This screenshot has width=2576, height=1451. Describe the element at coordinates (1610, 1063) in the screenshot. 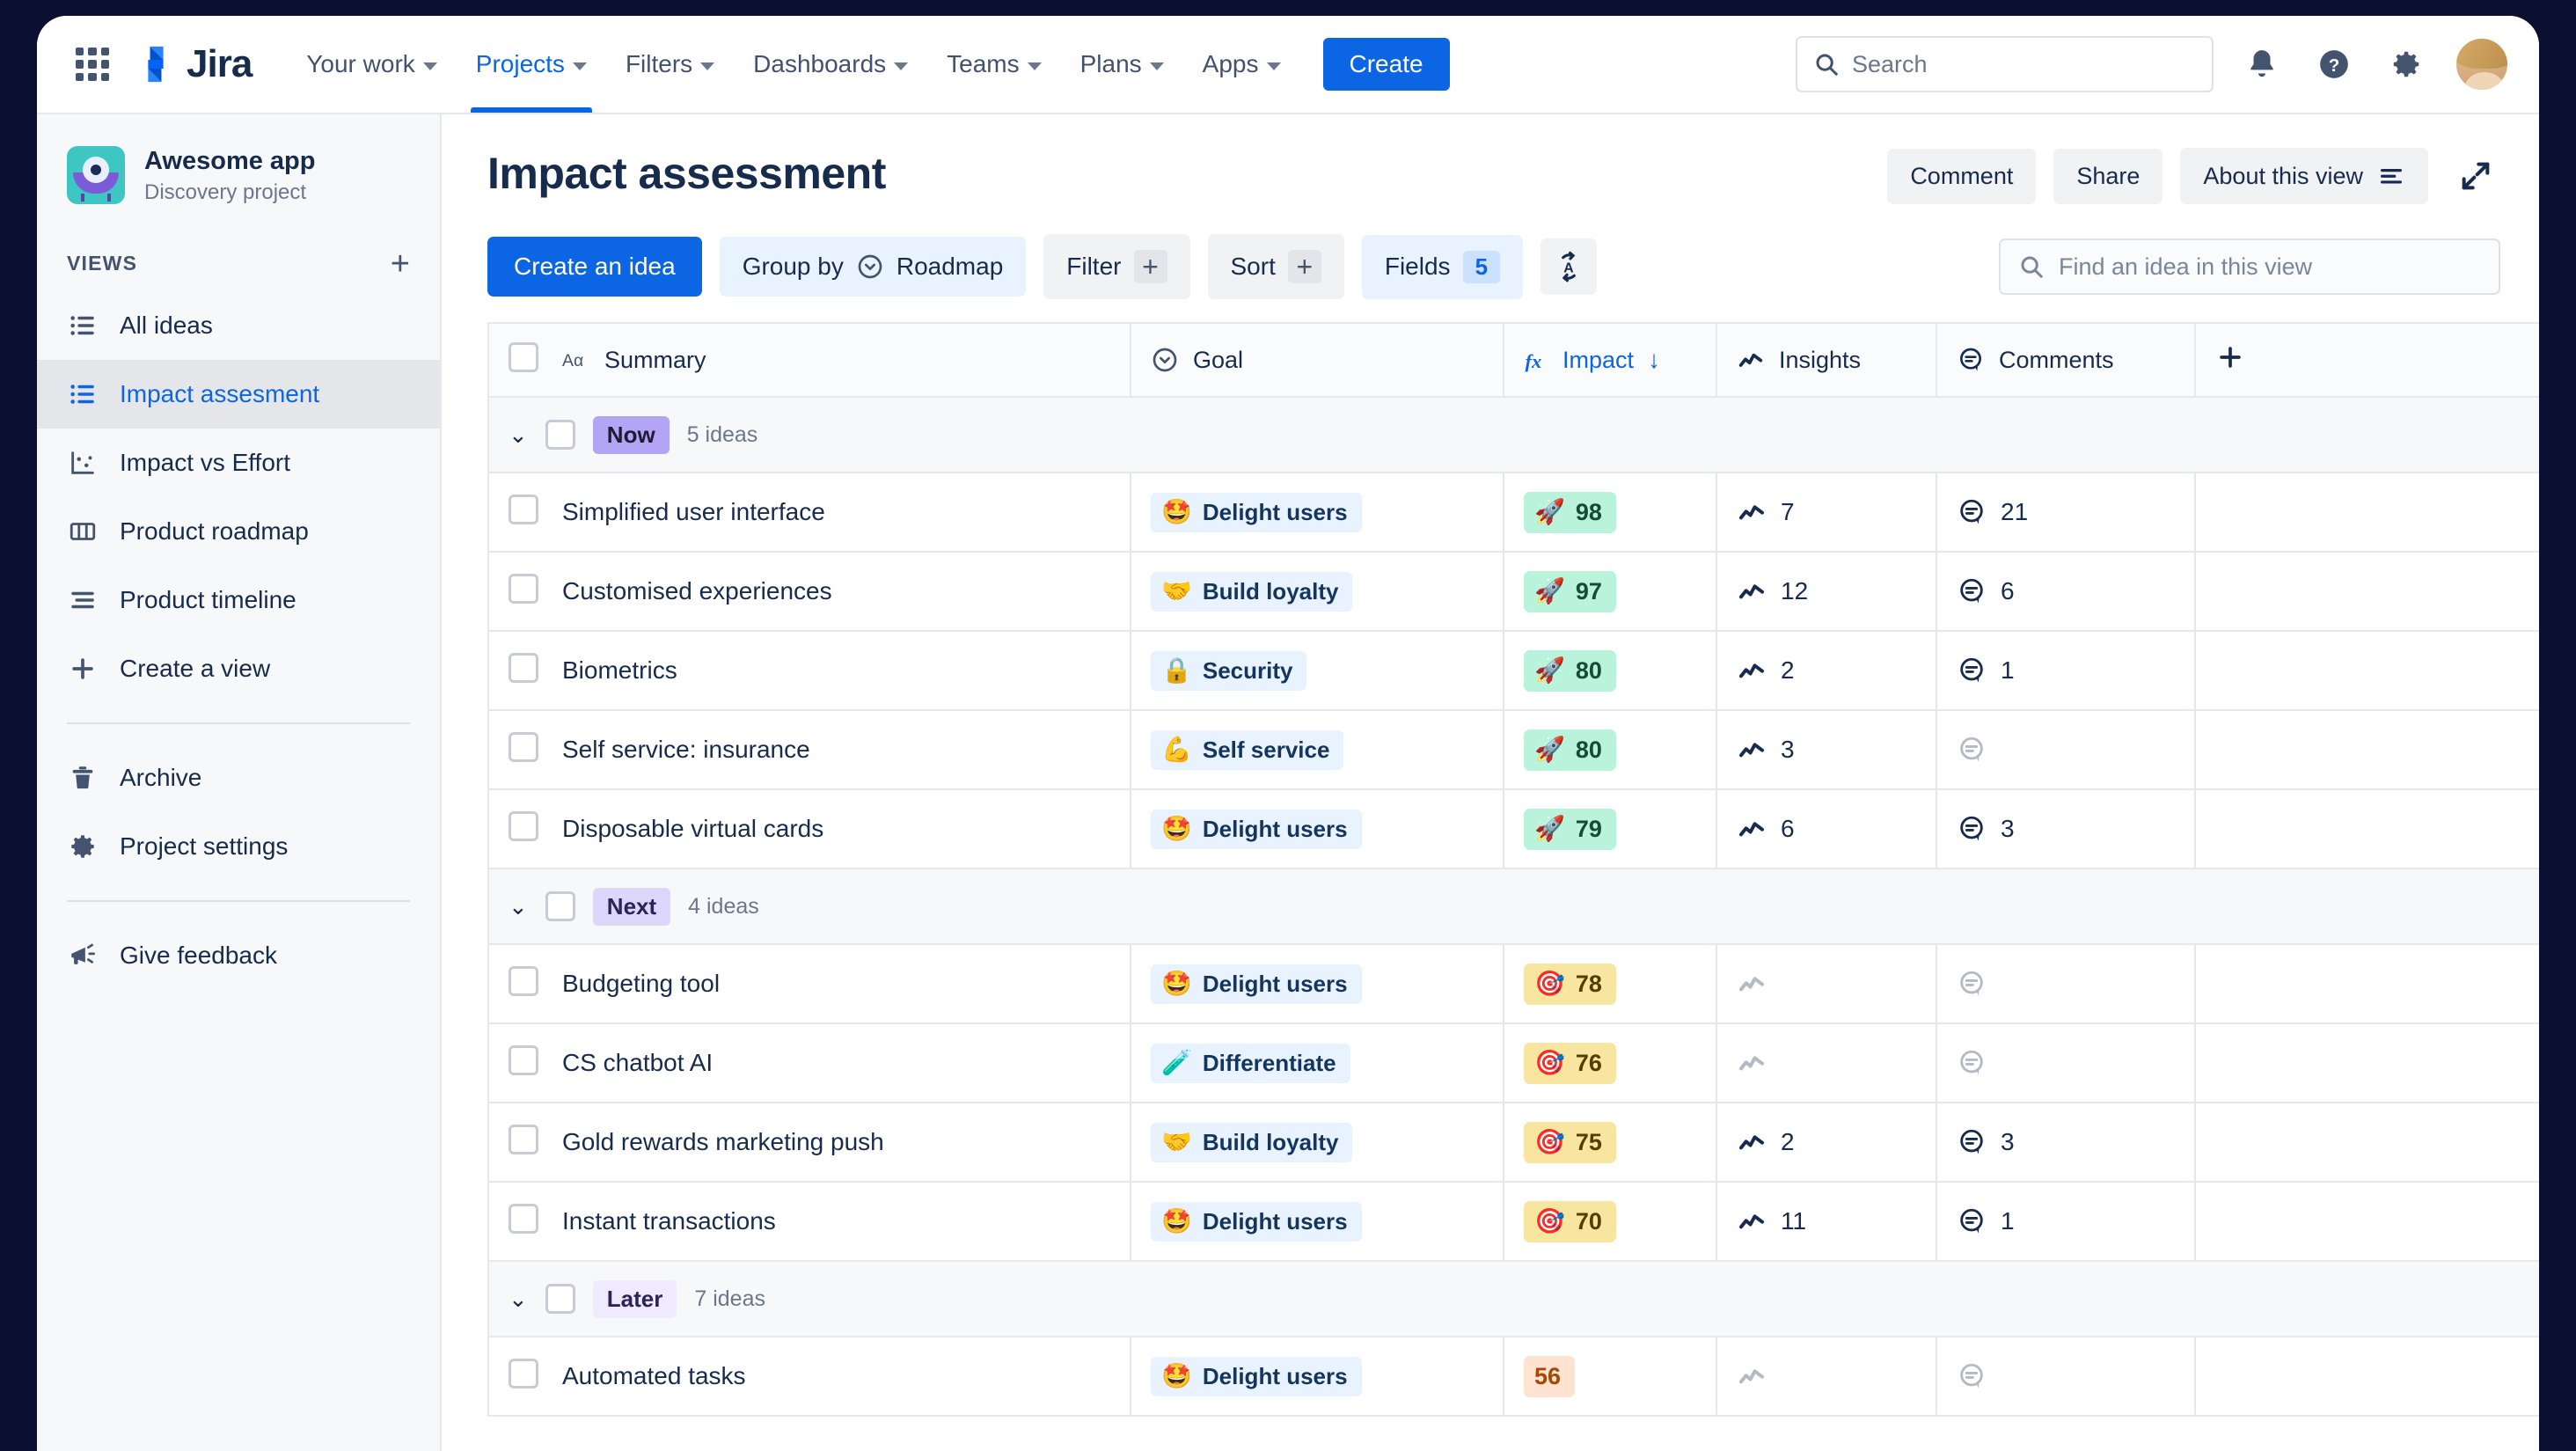

I see `cell-impact: 🎯 76` at that location.